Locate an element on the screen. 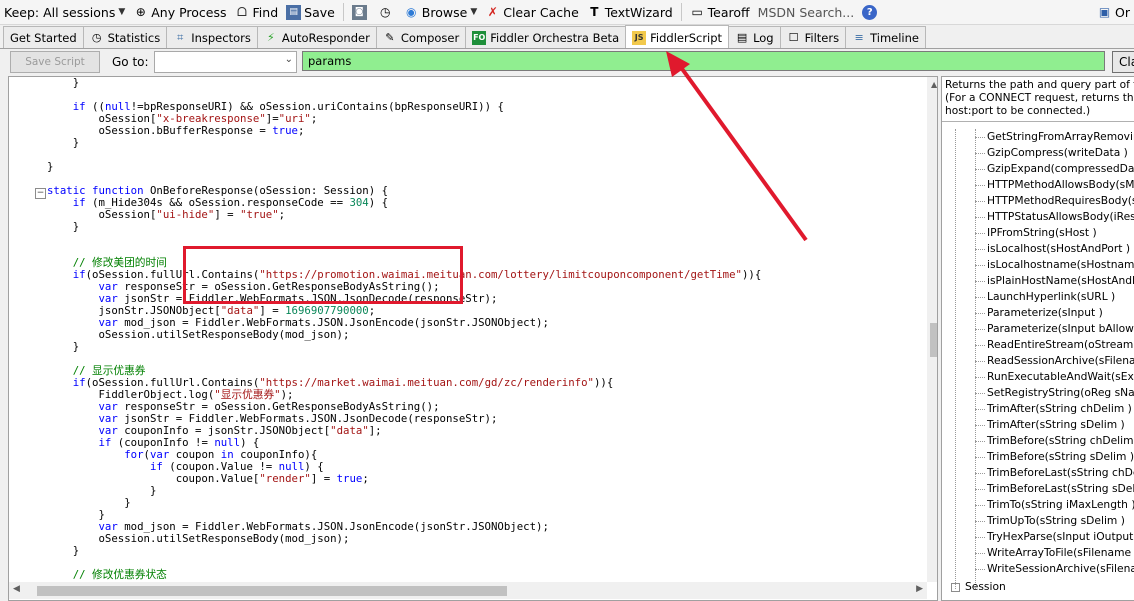 The height and width of the screenshot is (601, 1134). textwizard-label: TextWizard is located at coordinates (638, 12).